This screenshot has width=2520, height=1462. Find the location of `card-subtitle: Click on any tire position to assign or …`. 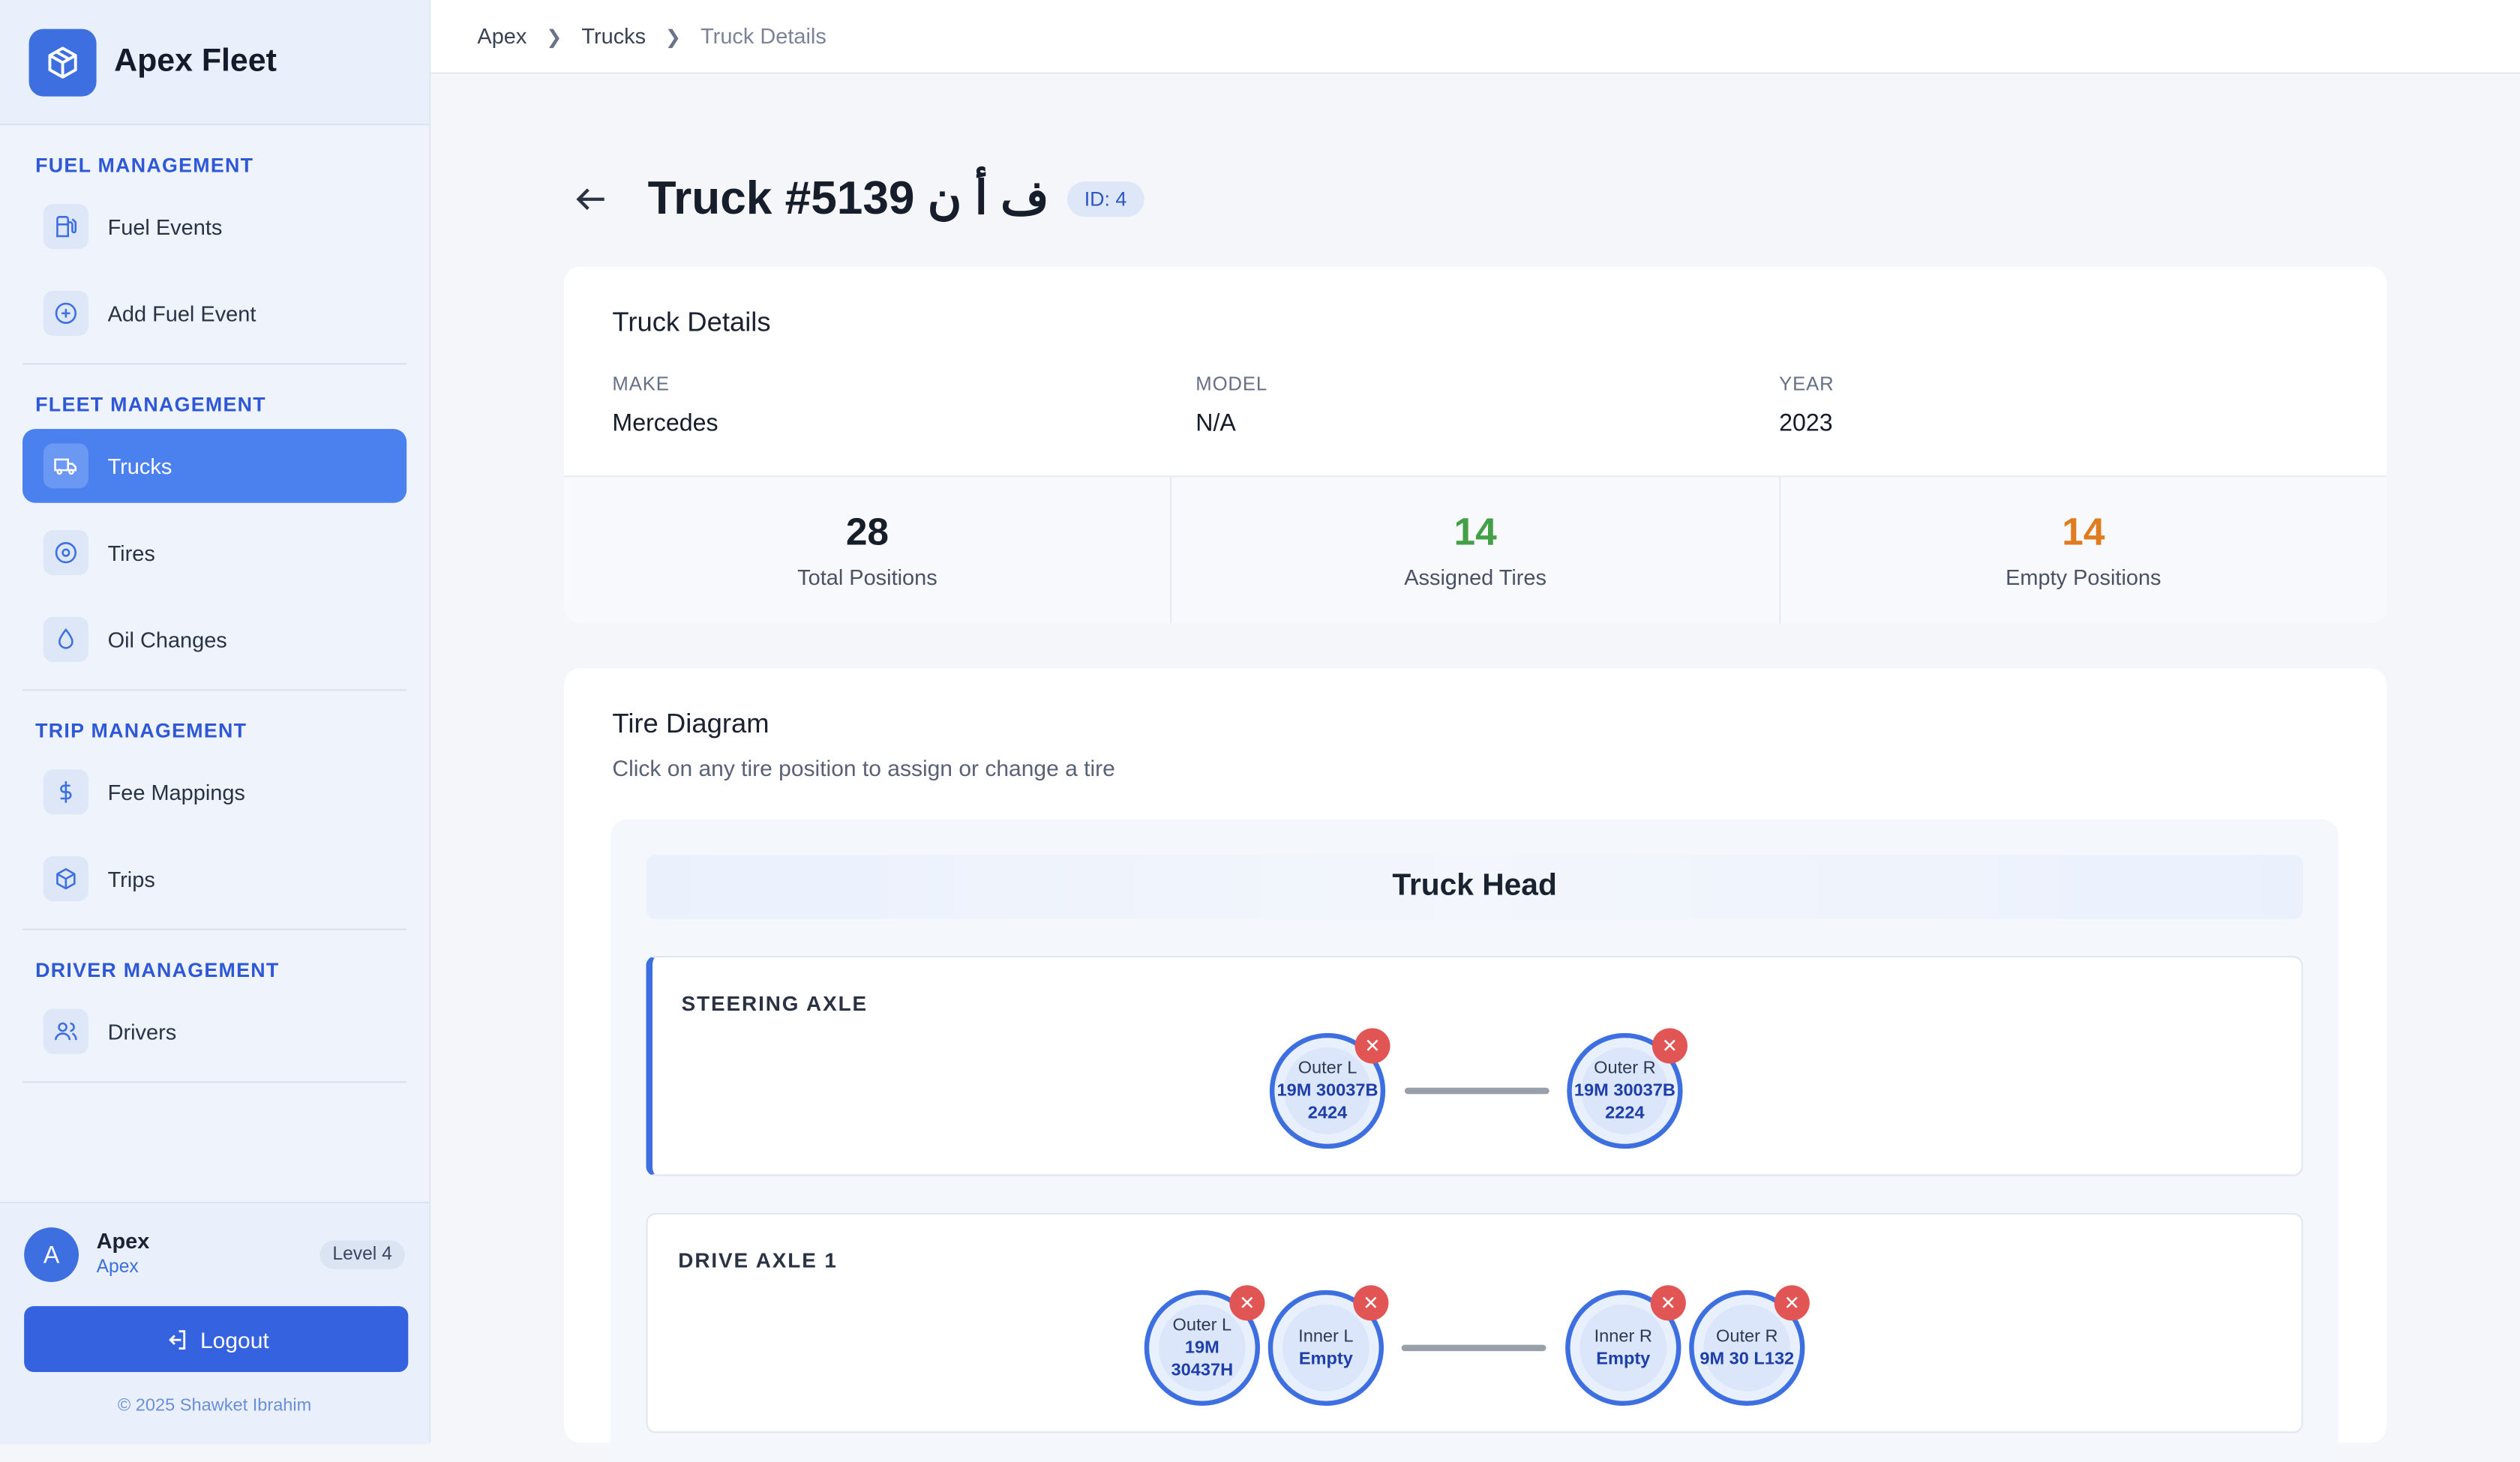

card-subtitle: Click on any tire position to assign or … is located at coordinates (863, 768).